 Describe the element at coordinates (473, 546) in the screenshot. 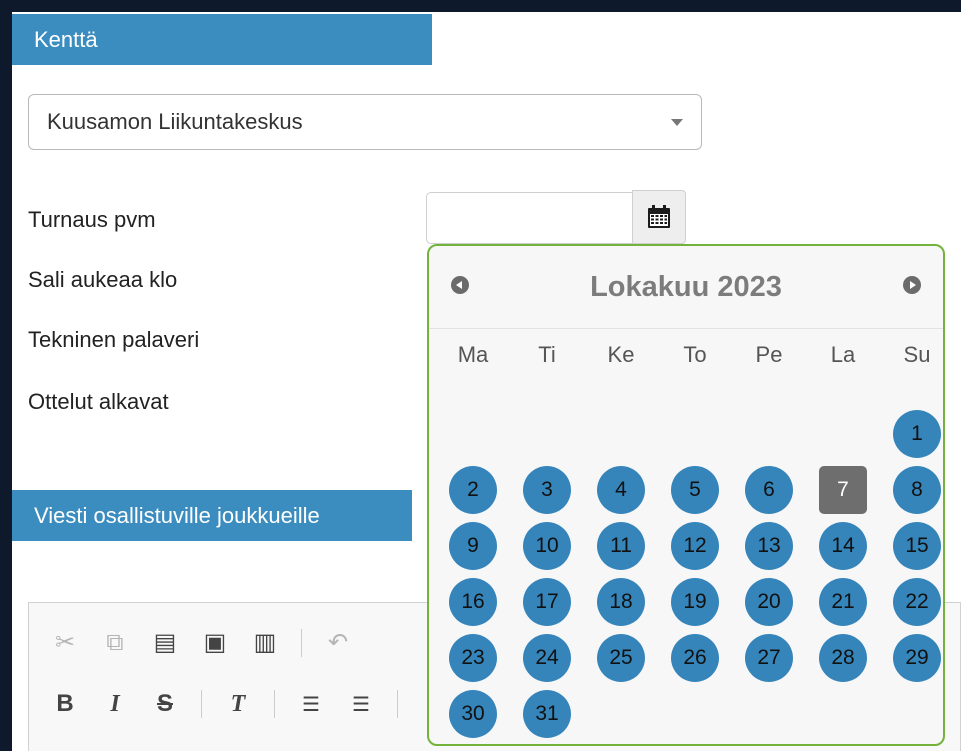

I see `day-cell: 9` at that location.